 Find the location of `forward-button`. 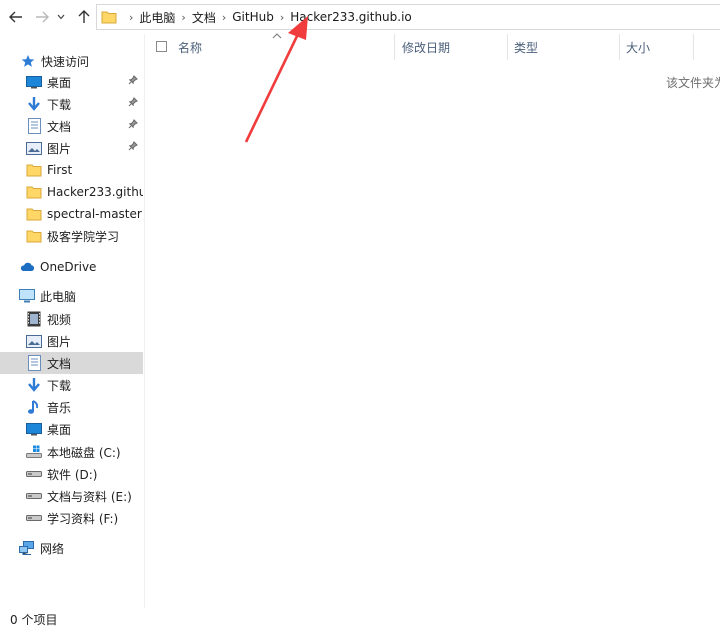

forward-button is located at coordinates (42, 17).